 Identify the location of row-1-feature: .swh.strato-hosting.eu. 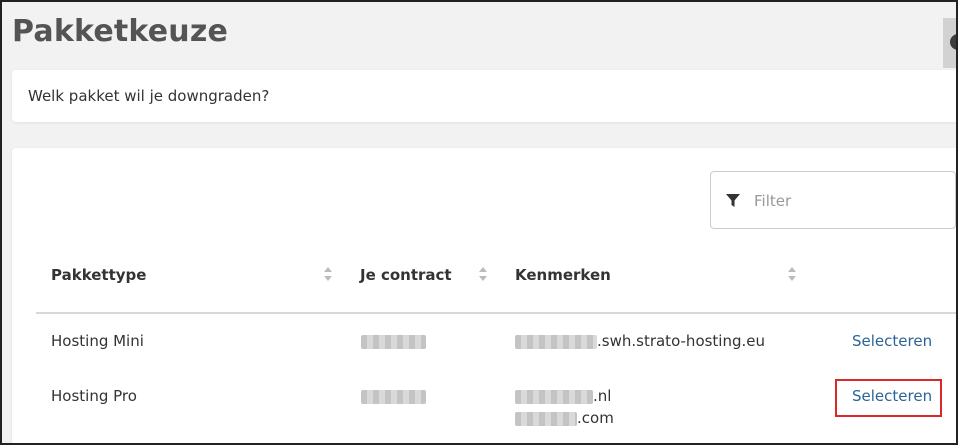
(681, 341).